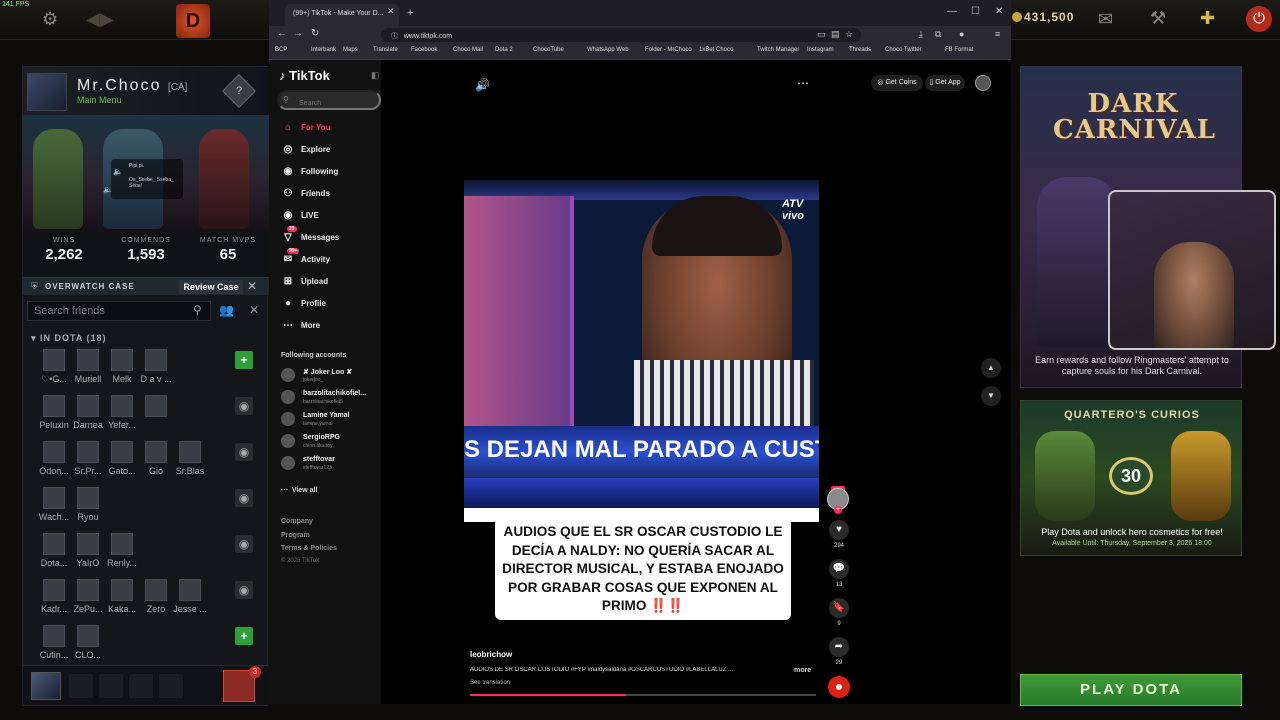  What do you see at coordinates (304, 75) in the screenshot?
I see `tiktok-logo: ♪ TikTok` at bounding box center [304, 75].